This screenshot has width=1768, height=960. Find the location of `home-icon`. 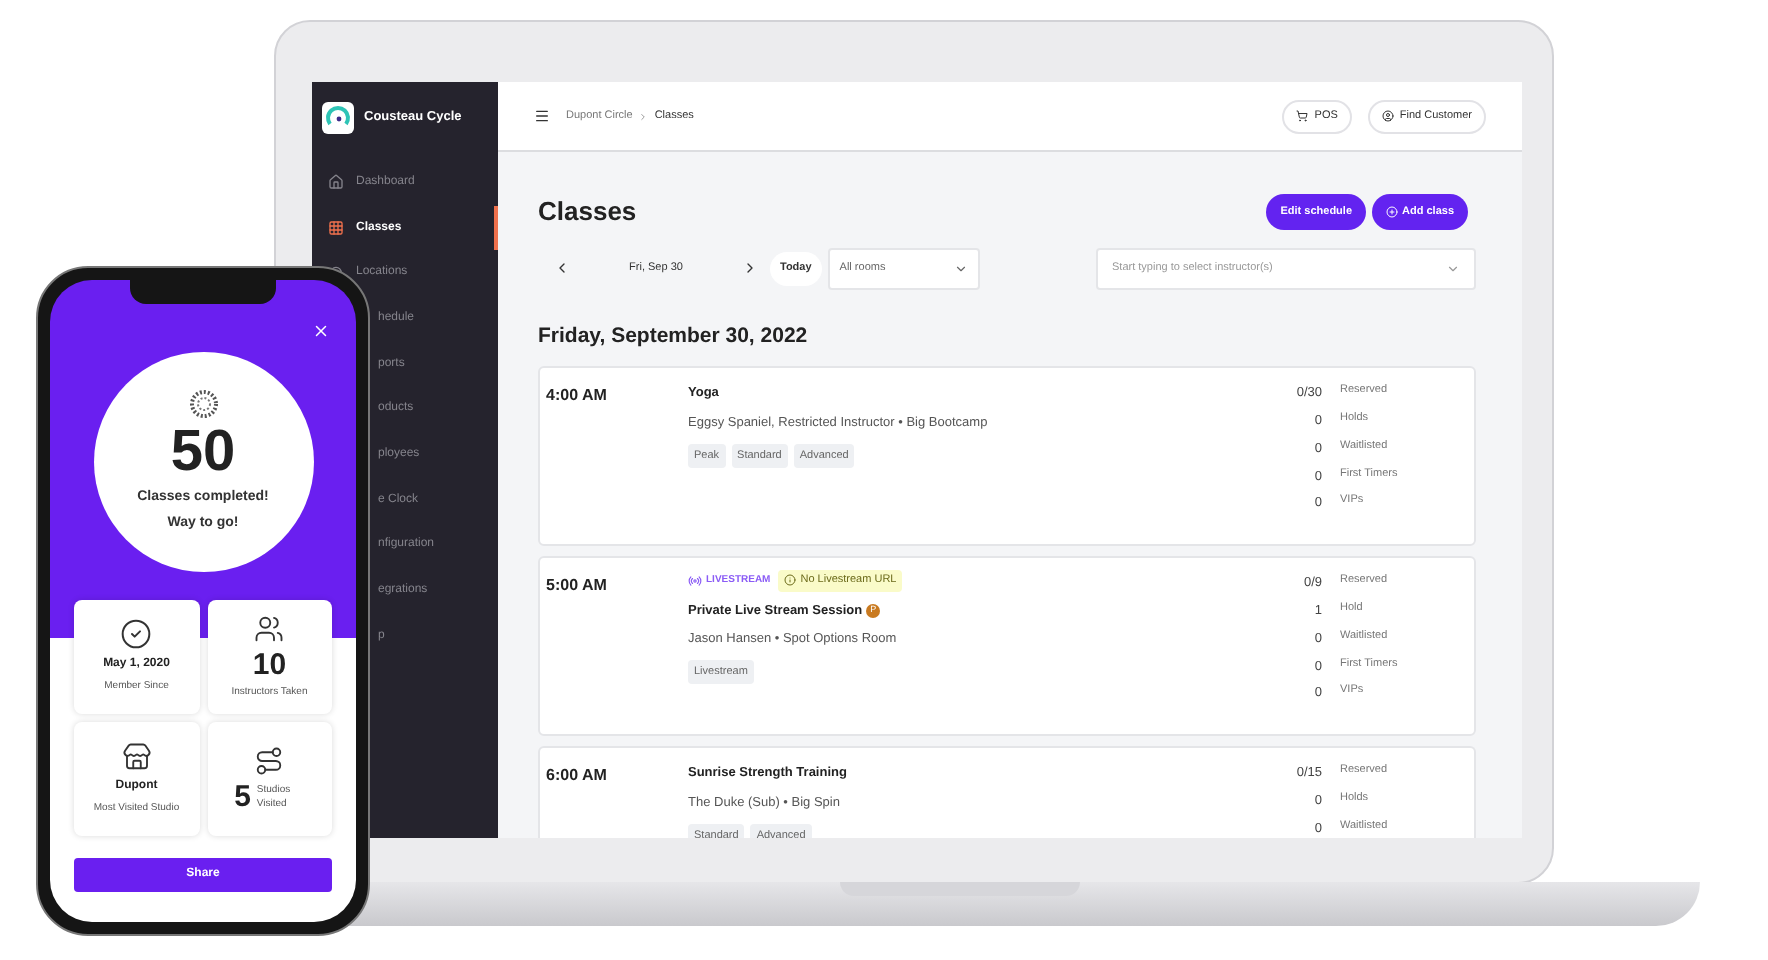

home-icon is located at coordinates (336, 182).